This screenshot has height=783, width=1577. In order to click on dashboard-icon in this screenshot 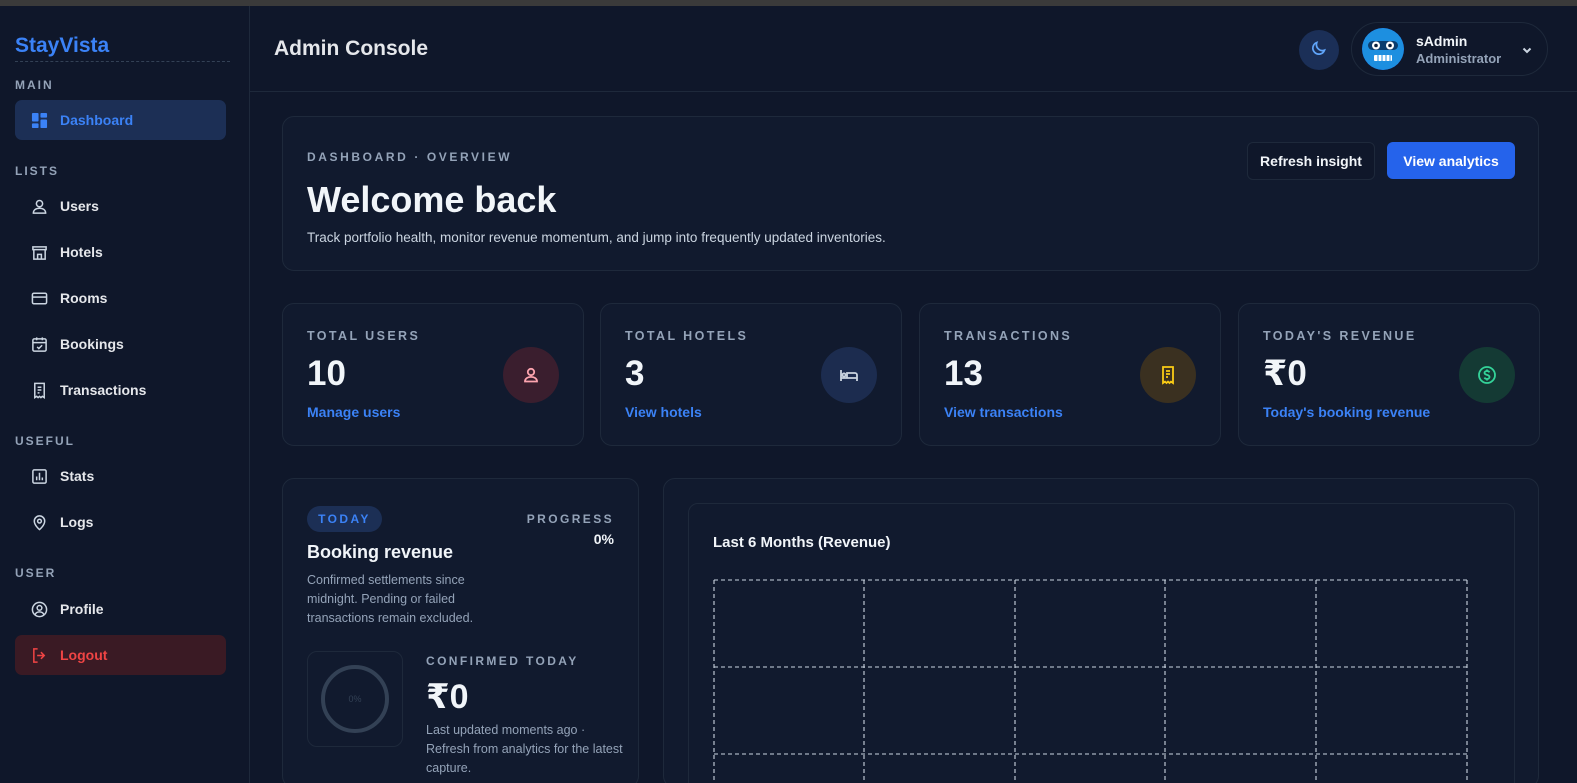, I will do `click(39, 120)`.